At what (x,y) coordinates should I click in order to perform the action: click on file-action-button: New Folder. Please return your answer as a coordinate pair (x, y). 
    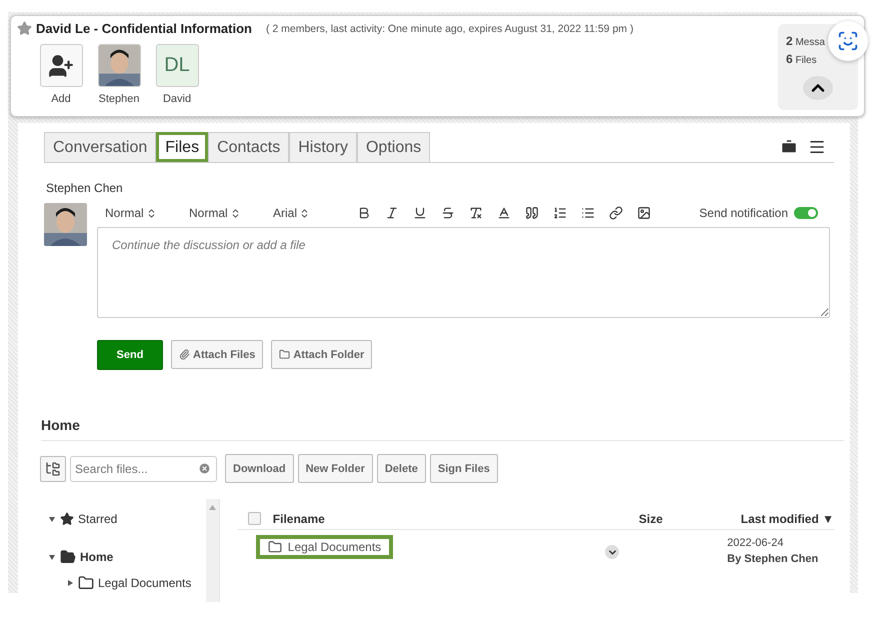
    Looking at the image, I should click on (335, 468).